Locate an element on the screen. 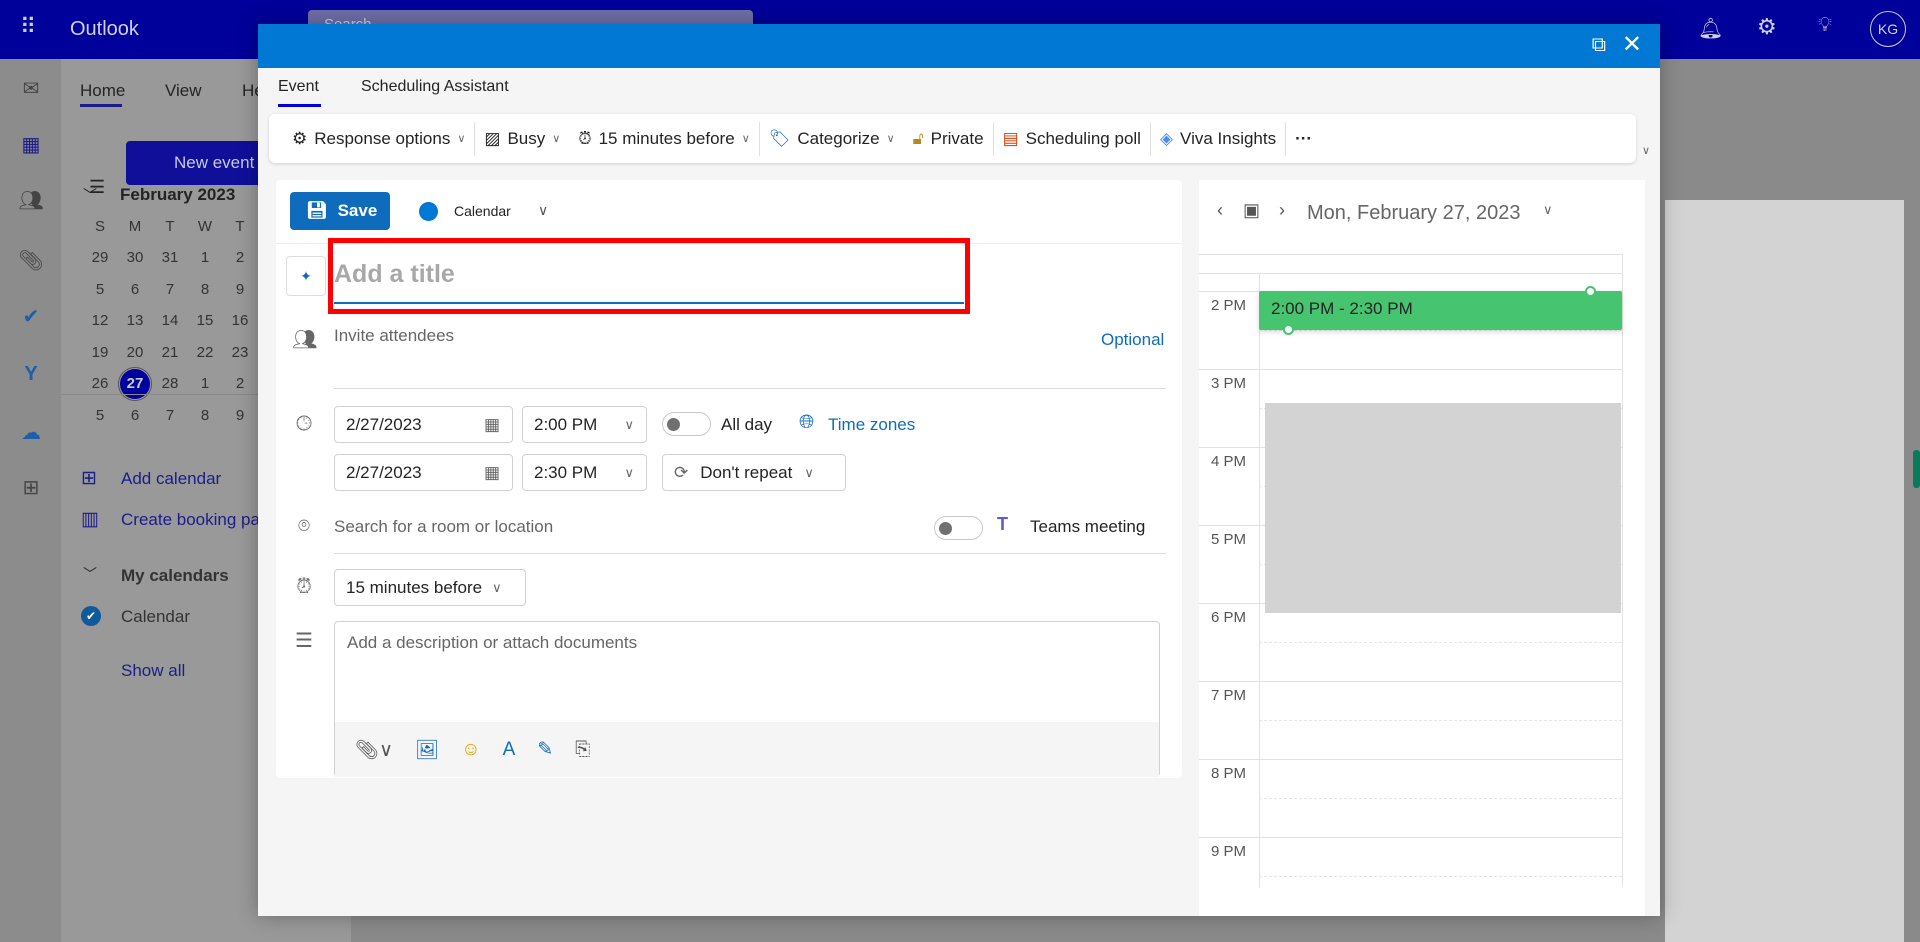 The width and height of the screenshot is (1920, 942). private-button: 🔓︎ Private is located at coordinates (948, 139).